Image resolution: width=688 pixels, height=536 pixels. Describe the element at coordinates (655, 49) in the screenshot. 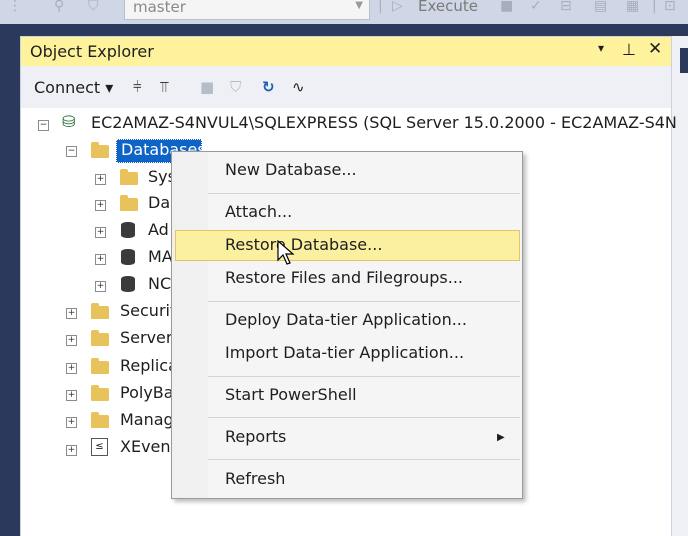

I see `close-icon: ✕` at that location.